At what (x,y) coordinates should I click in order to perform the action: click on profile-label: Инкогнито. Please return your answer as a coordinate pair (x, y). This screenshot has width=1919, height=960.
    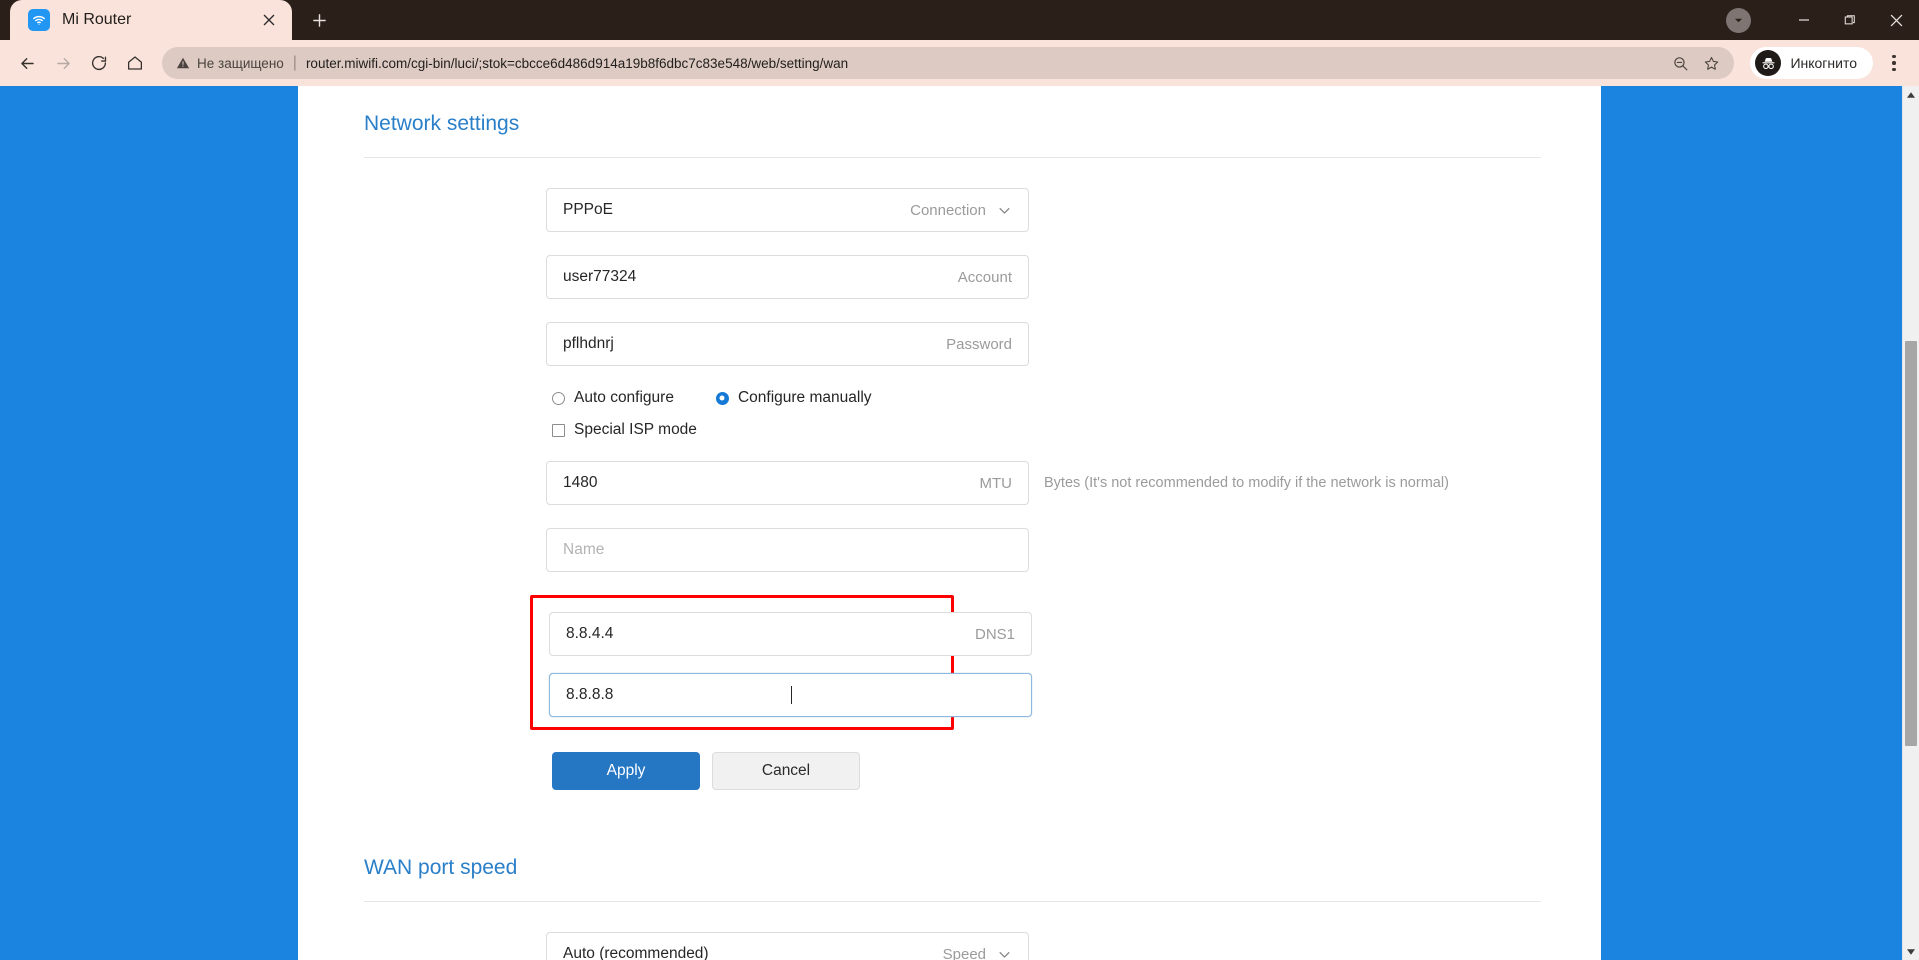
    Looking at the image, I should click on (1823, 63).